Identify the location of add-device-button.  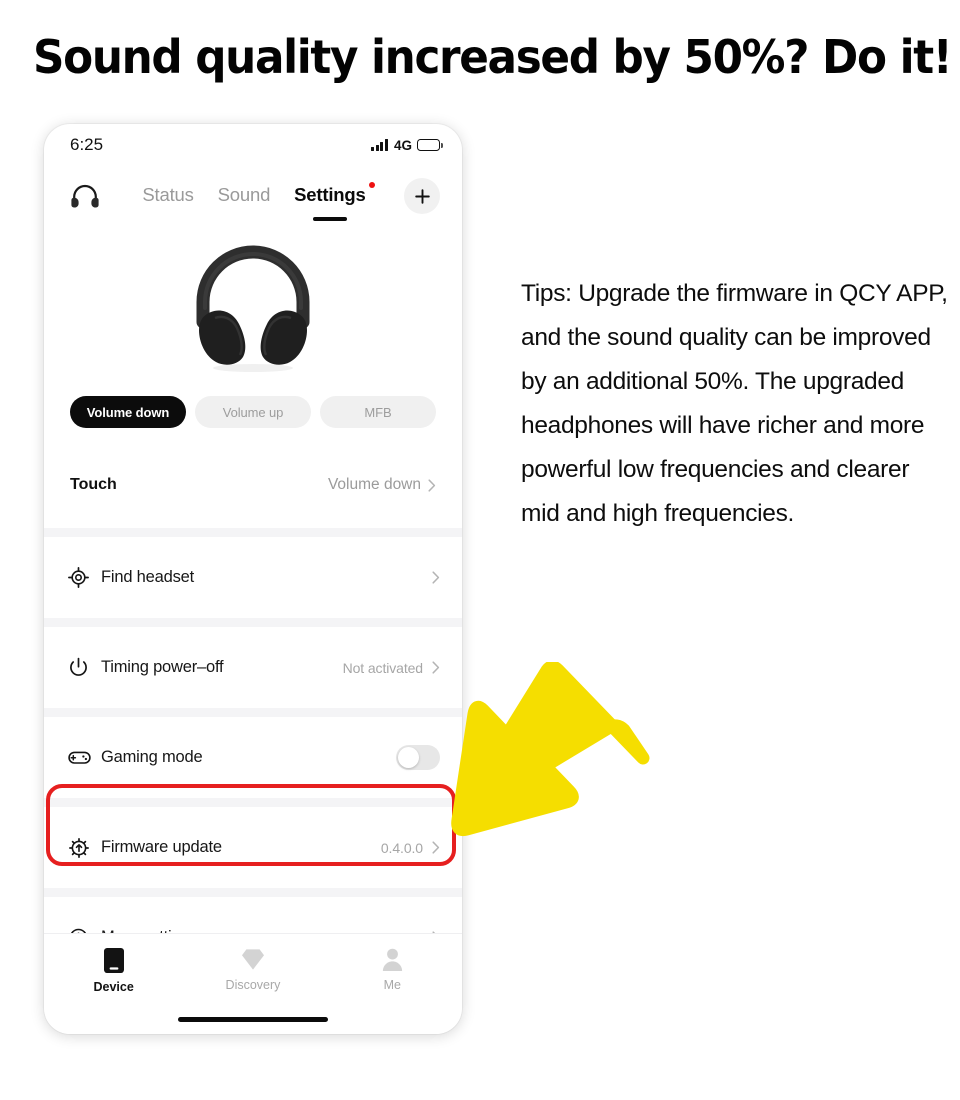
(422, 196).